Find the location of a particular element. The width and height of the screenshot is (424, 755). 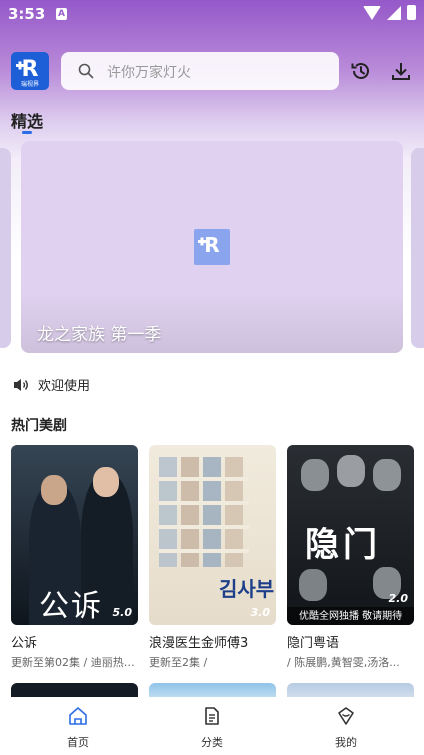

bottom-nav: 首页 分类 我的 is located at coordinates (212, 726).